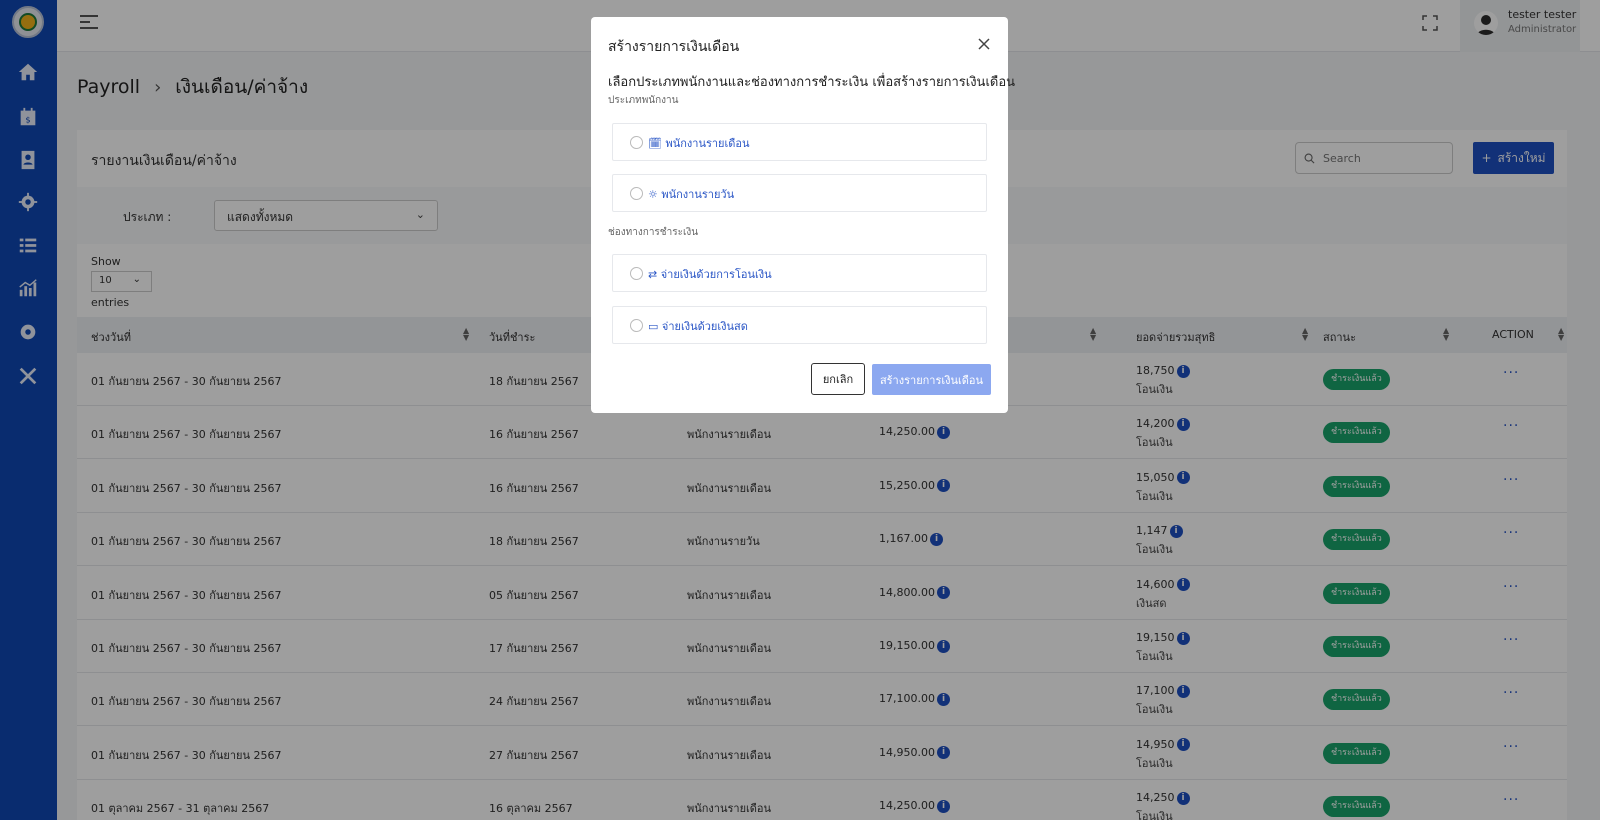  Describe the element at coordinates (691, 194) in the screenshot. I see `option-label: ☼ พนักงานรายวัน` at that location.